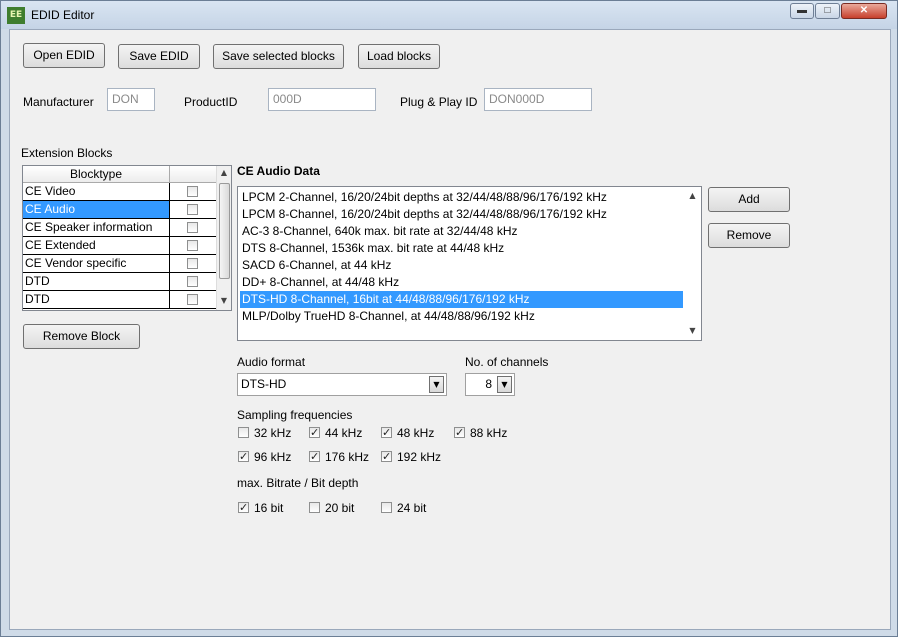 Image resolution: width=898 pixels, height=637 pixels. What do you see at coordinates (131, 99) in the screenshot?
I see `manufacturer-field: DON` at bounding box center [131, 99].